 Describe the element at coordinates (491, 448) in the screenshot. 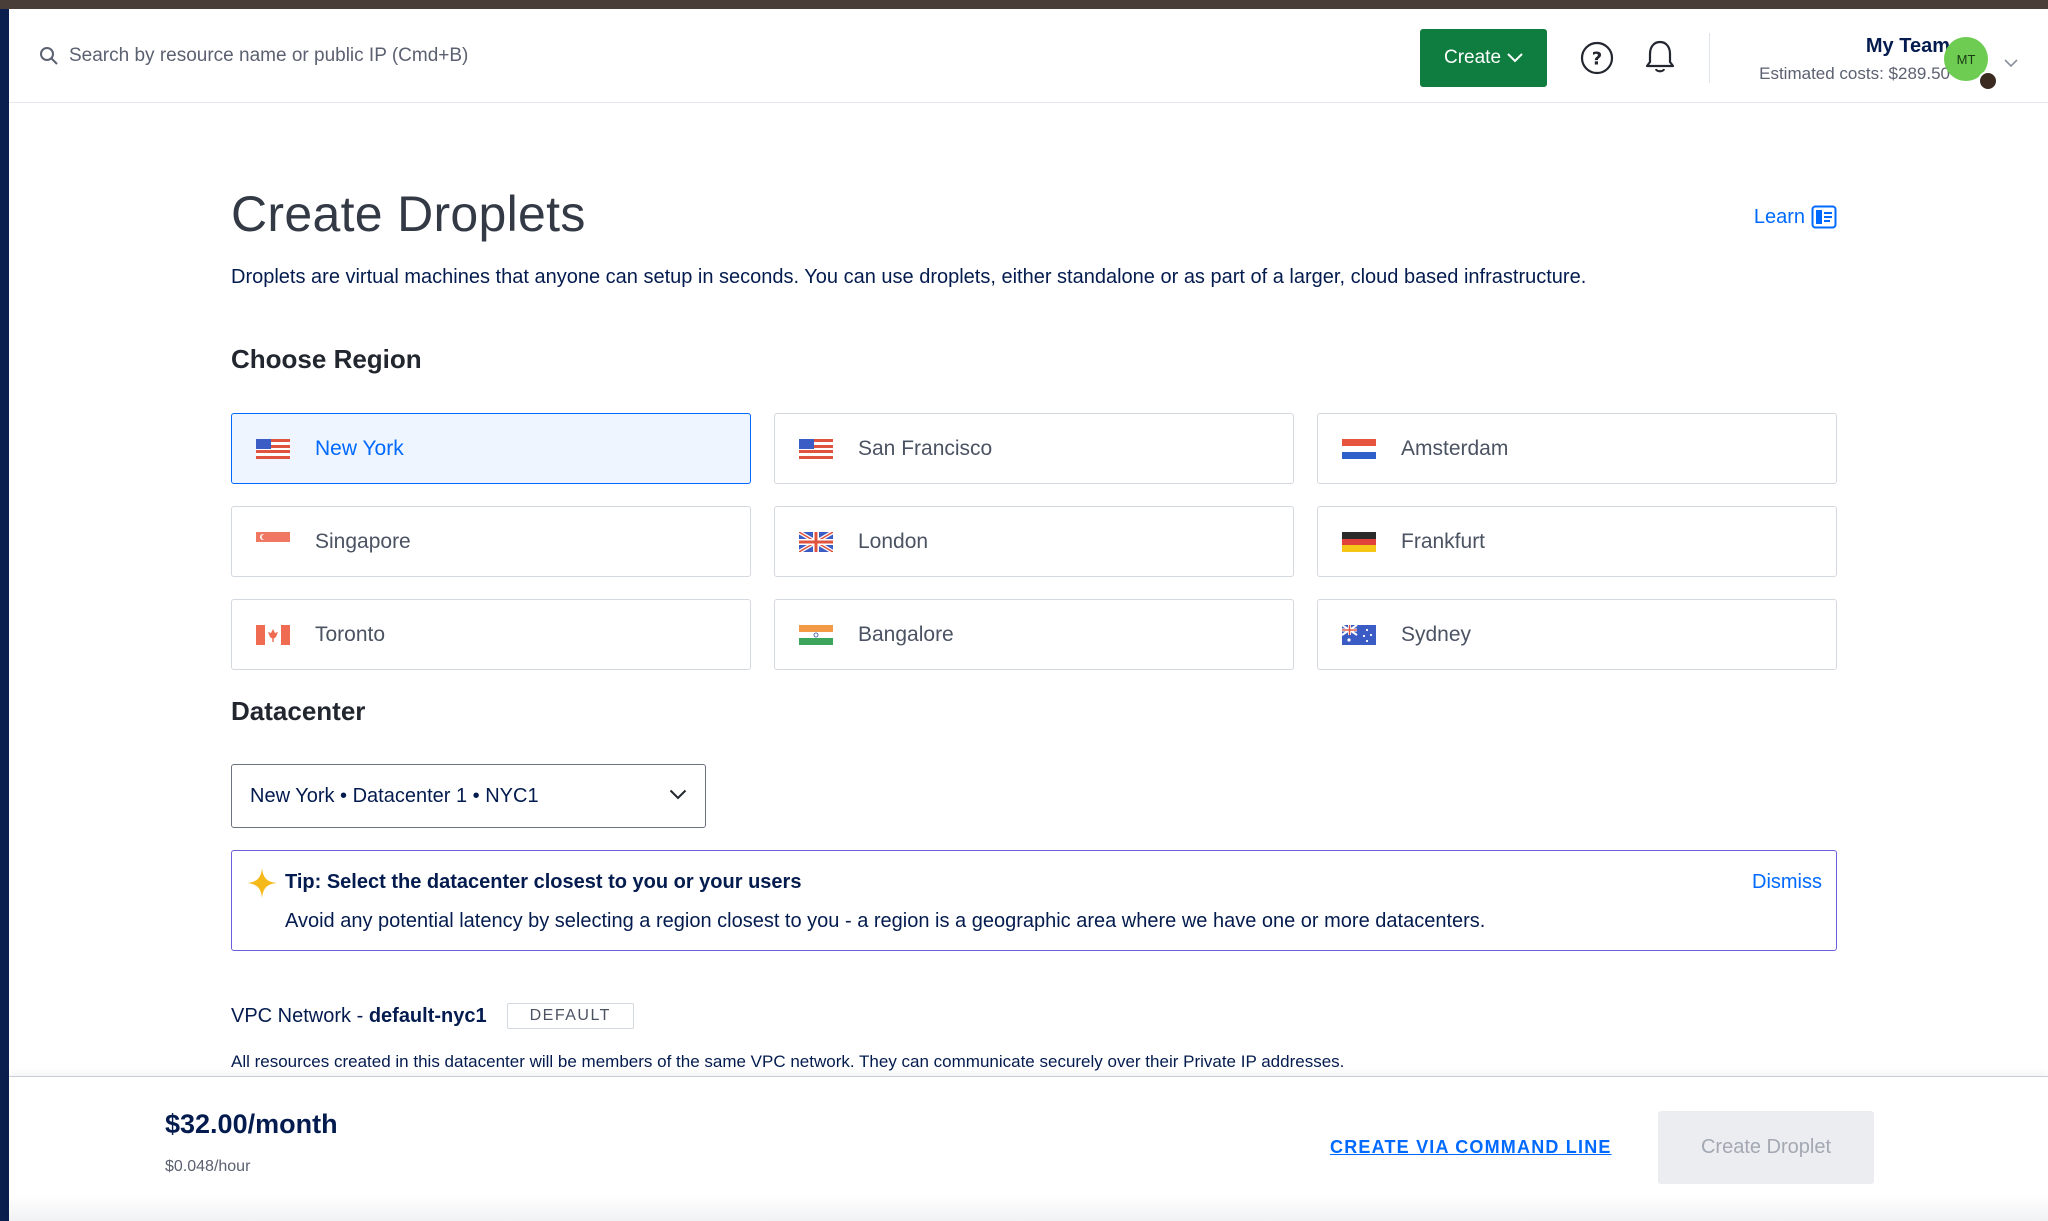

I see `region-option-new-york: New York` at that location.